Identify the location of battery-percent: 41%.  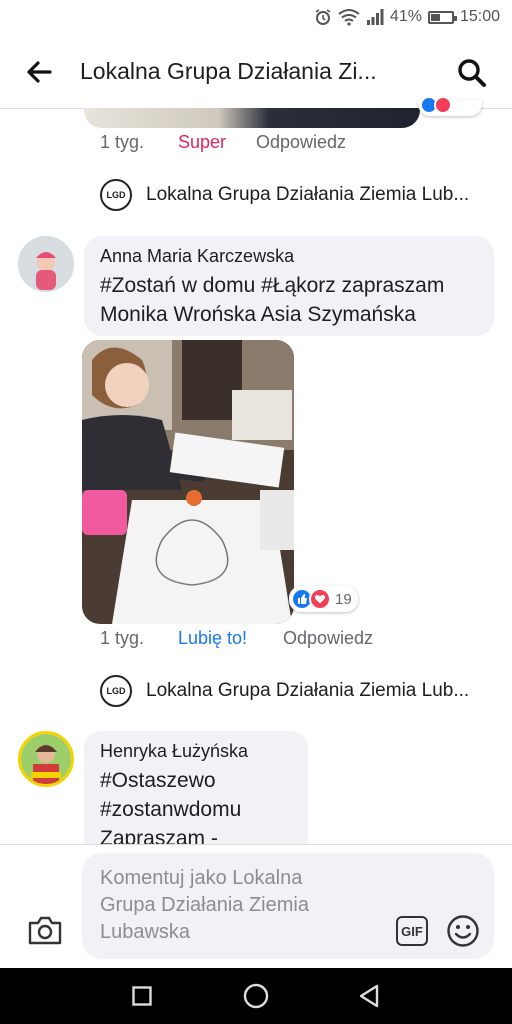
(405, 16).